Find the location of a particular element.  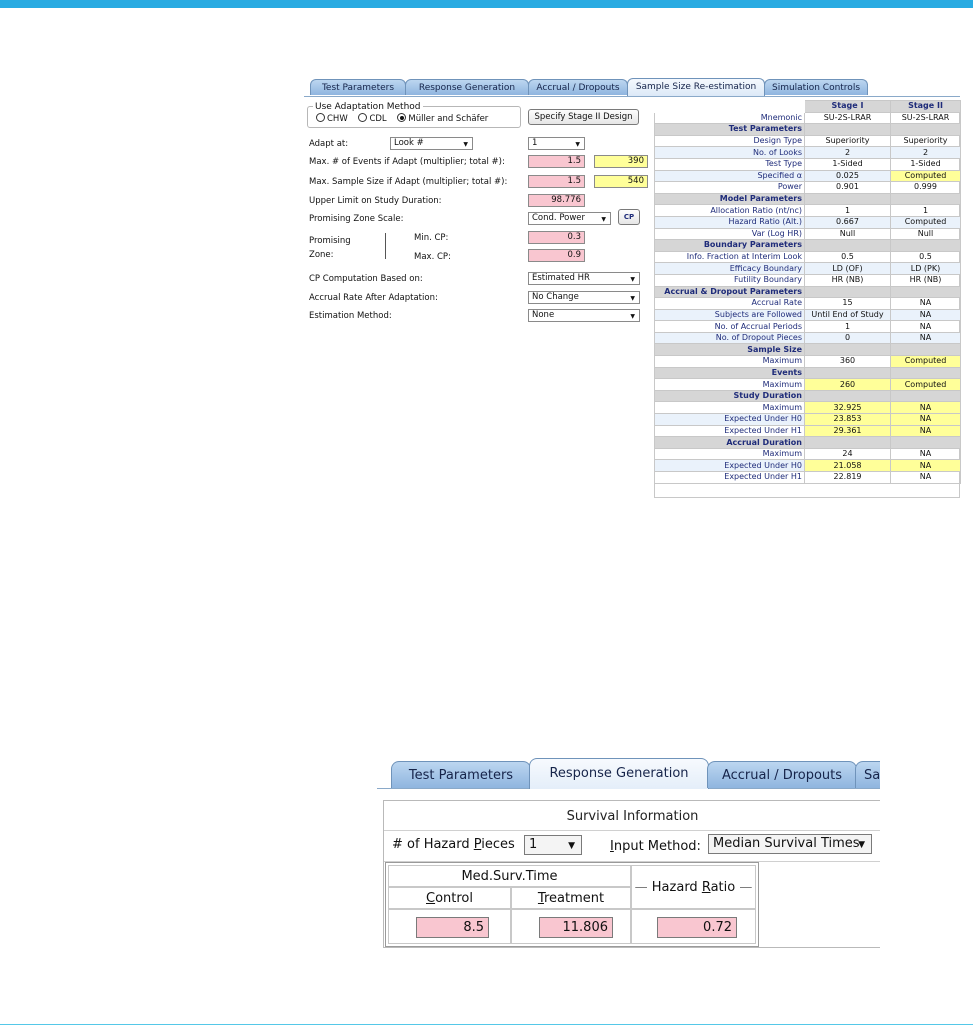

summary-row: No. of Looks 2 2 is located at coordinates (807, 152).